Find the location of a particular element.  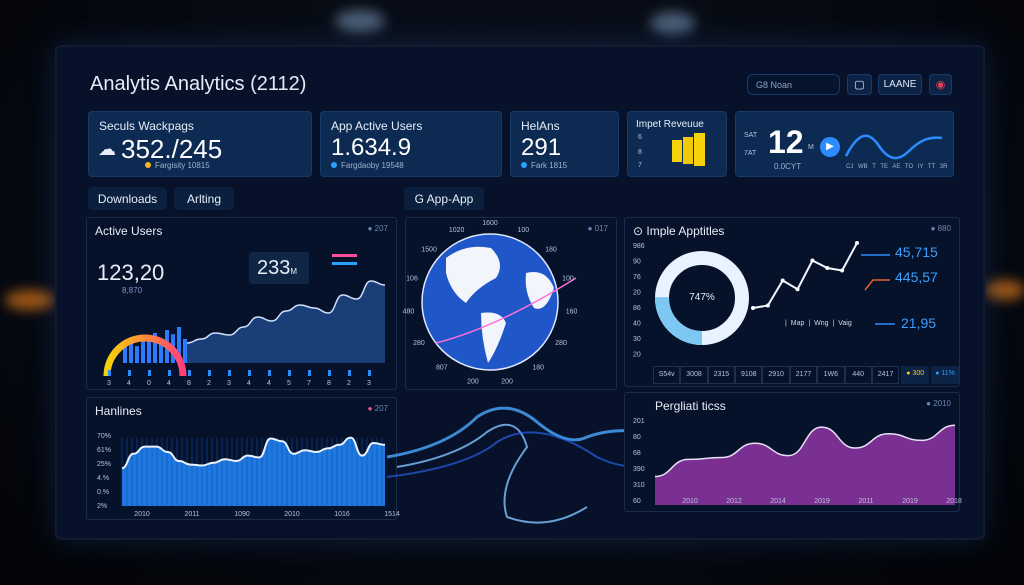

x-tick-label: 7 is located at coordinates (309, 383).